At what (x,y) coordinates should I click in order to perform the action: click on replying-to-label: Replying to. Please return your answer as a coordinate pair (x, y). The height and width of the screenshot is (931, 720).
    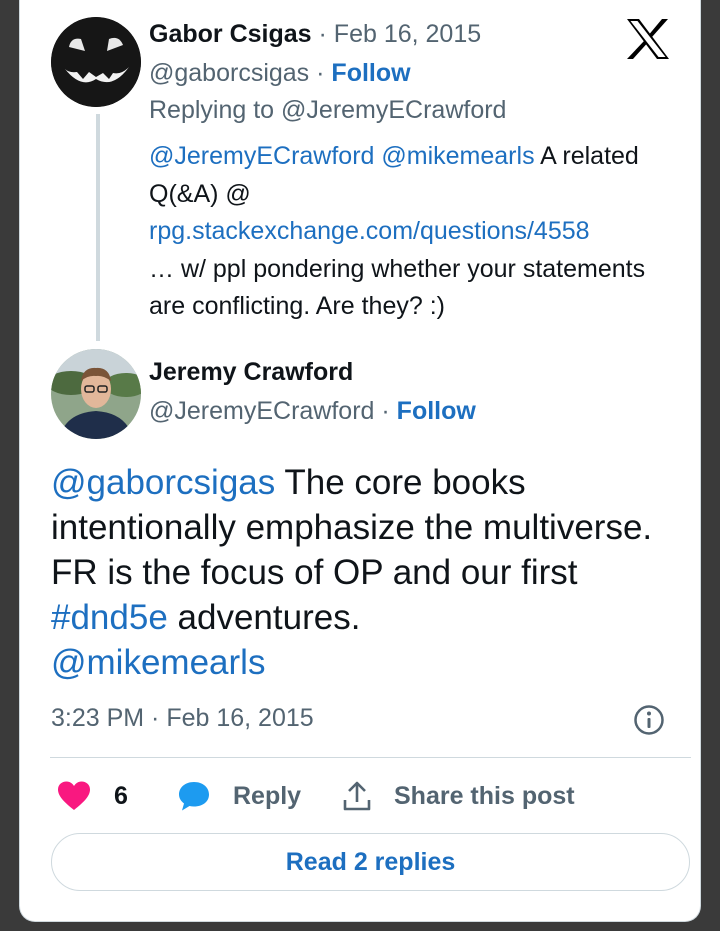
    Looking at the image, I should click on (212, 110).